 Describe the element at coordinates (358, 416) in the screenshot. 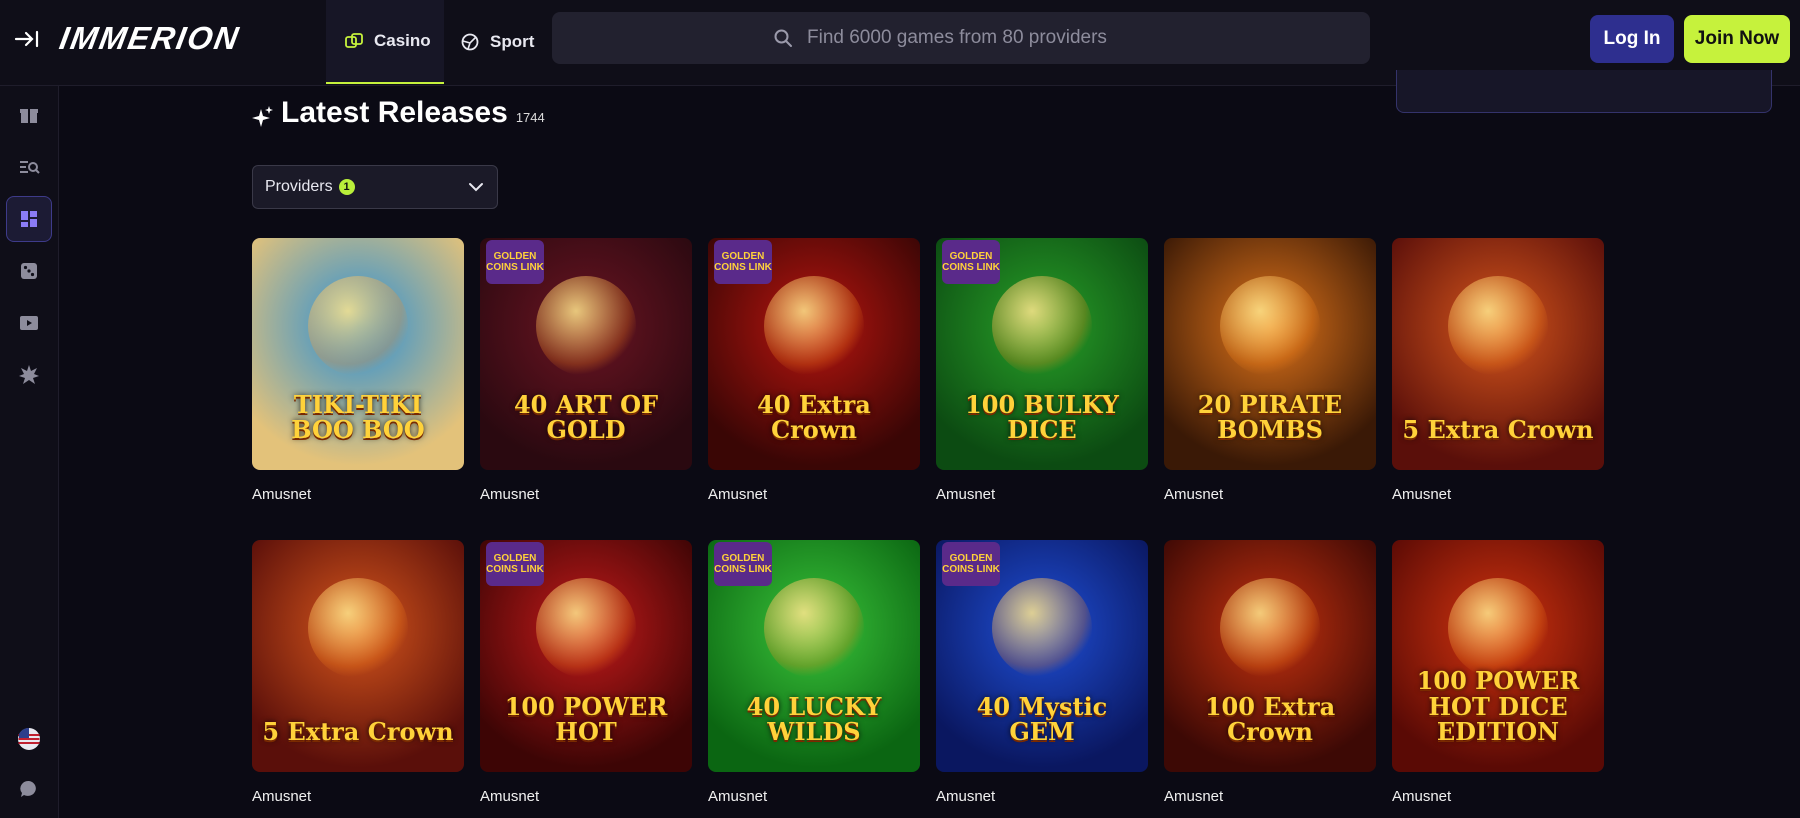

I see `game-title: TIKI-TIKI BOO BOO` at that location.